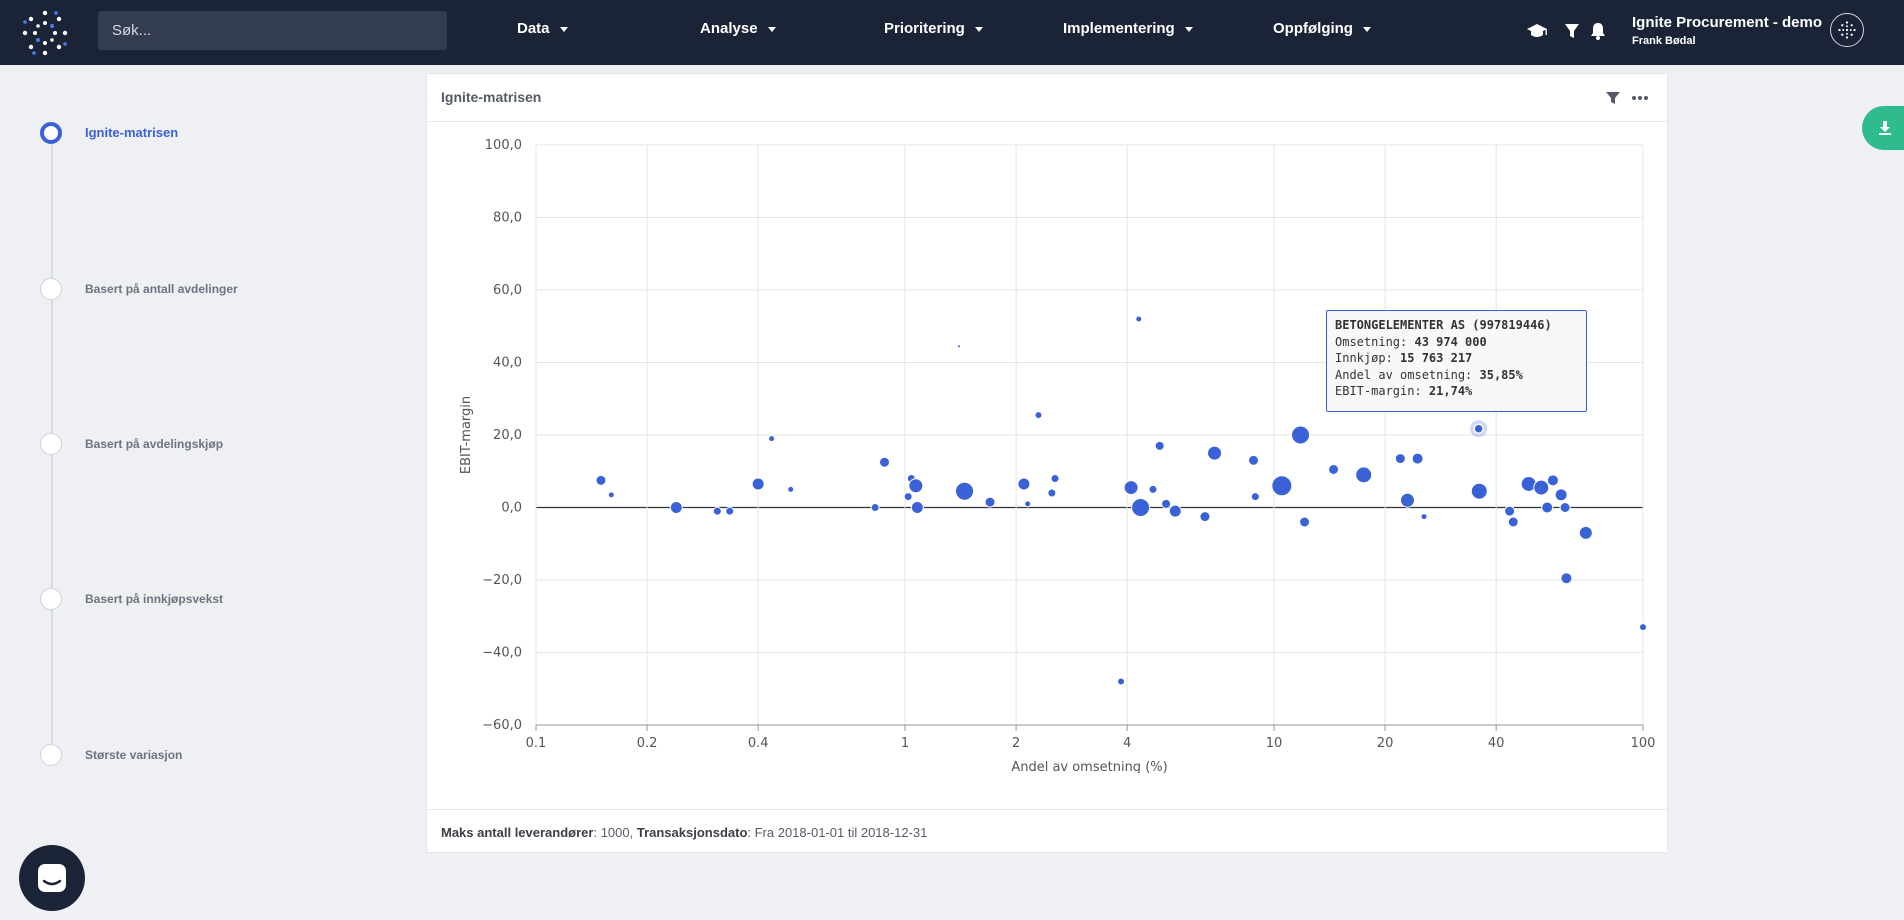 This screenshot has width=1904, height=920. Describe the element at coordinates (1496, 743) in the screenshot. I see `x-tick-label: 40` at that location.